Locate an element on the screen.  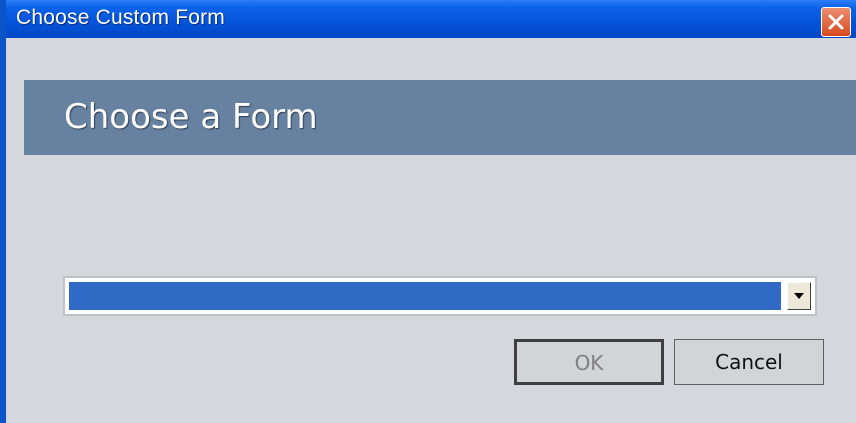
ok-button: OK is located at coordinates (589, 362).